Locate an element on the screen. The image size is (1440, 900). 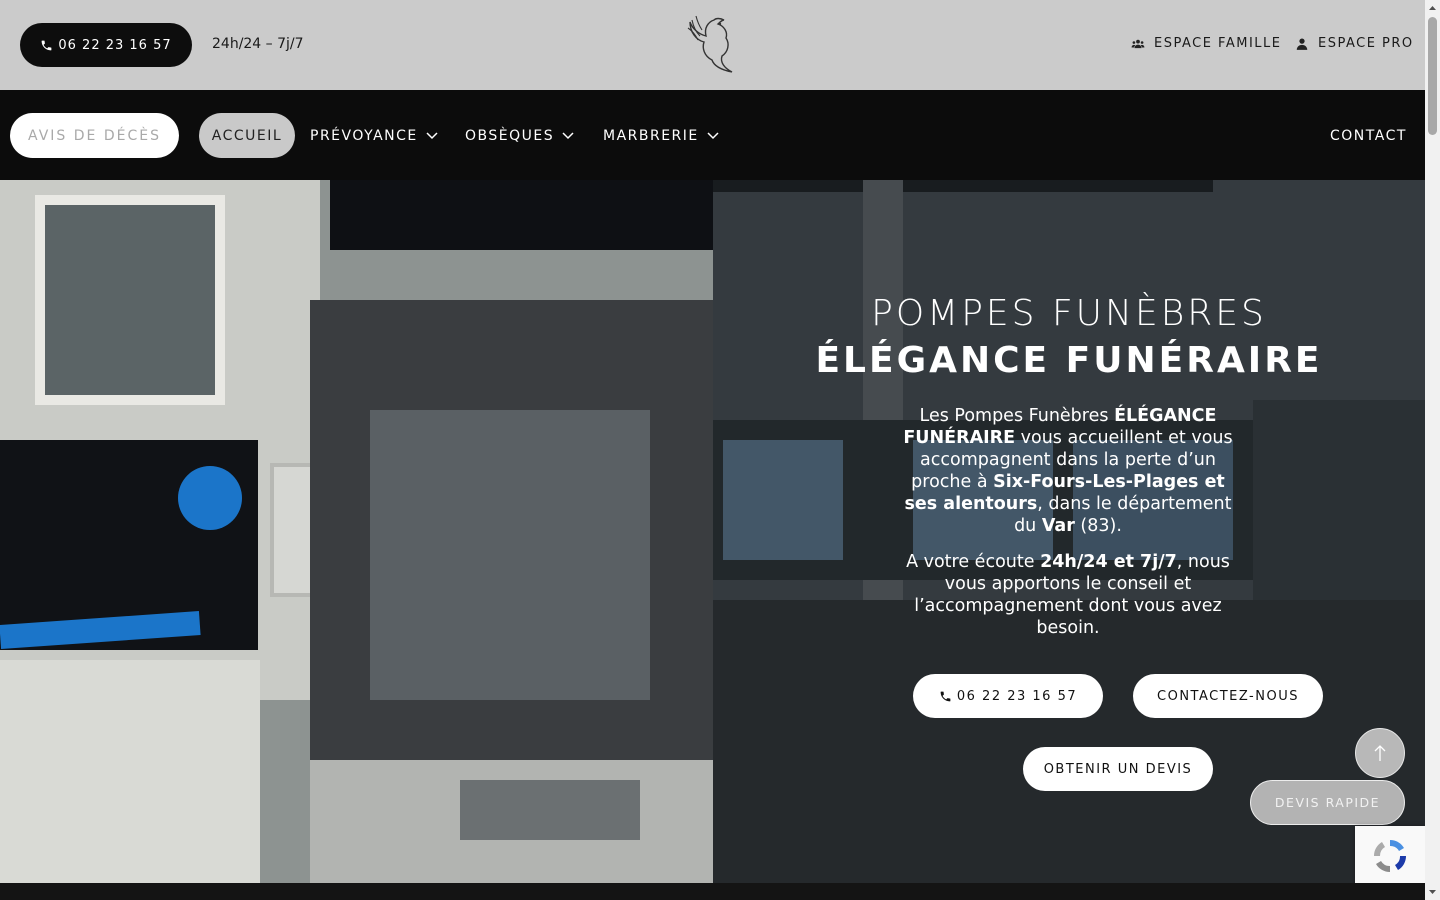
arrow-up-icon is located at coordinates (1380, 753).